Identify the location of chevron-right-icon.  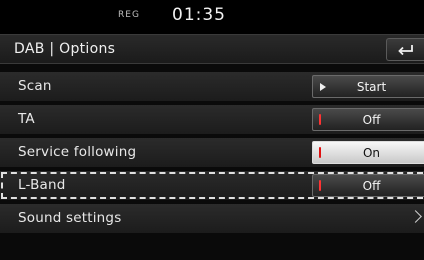
(415, 216).